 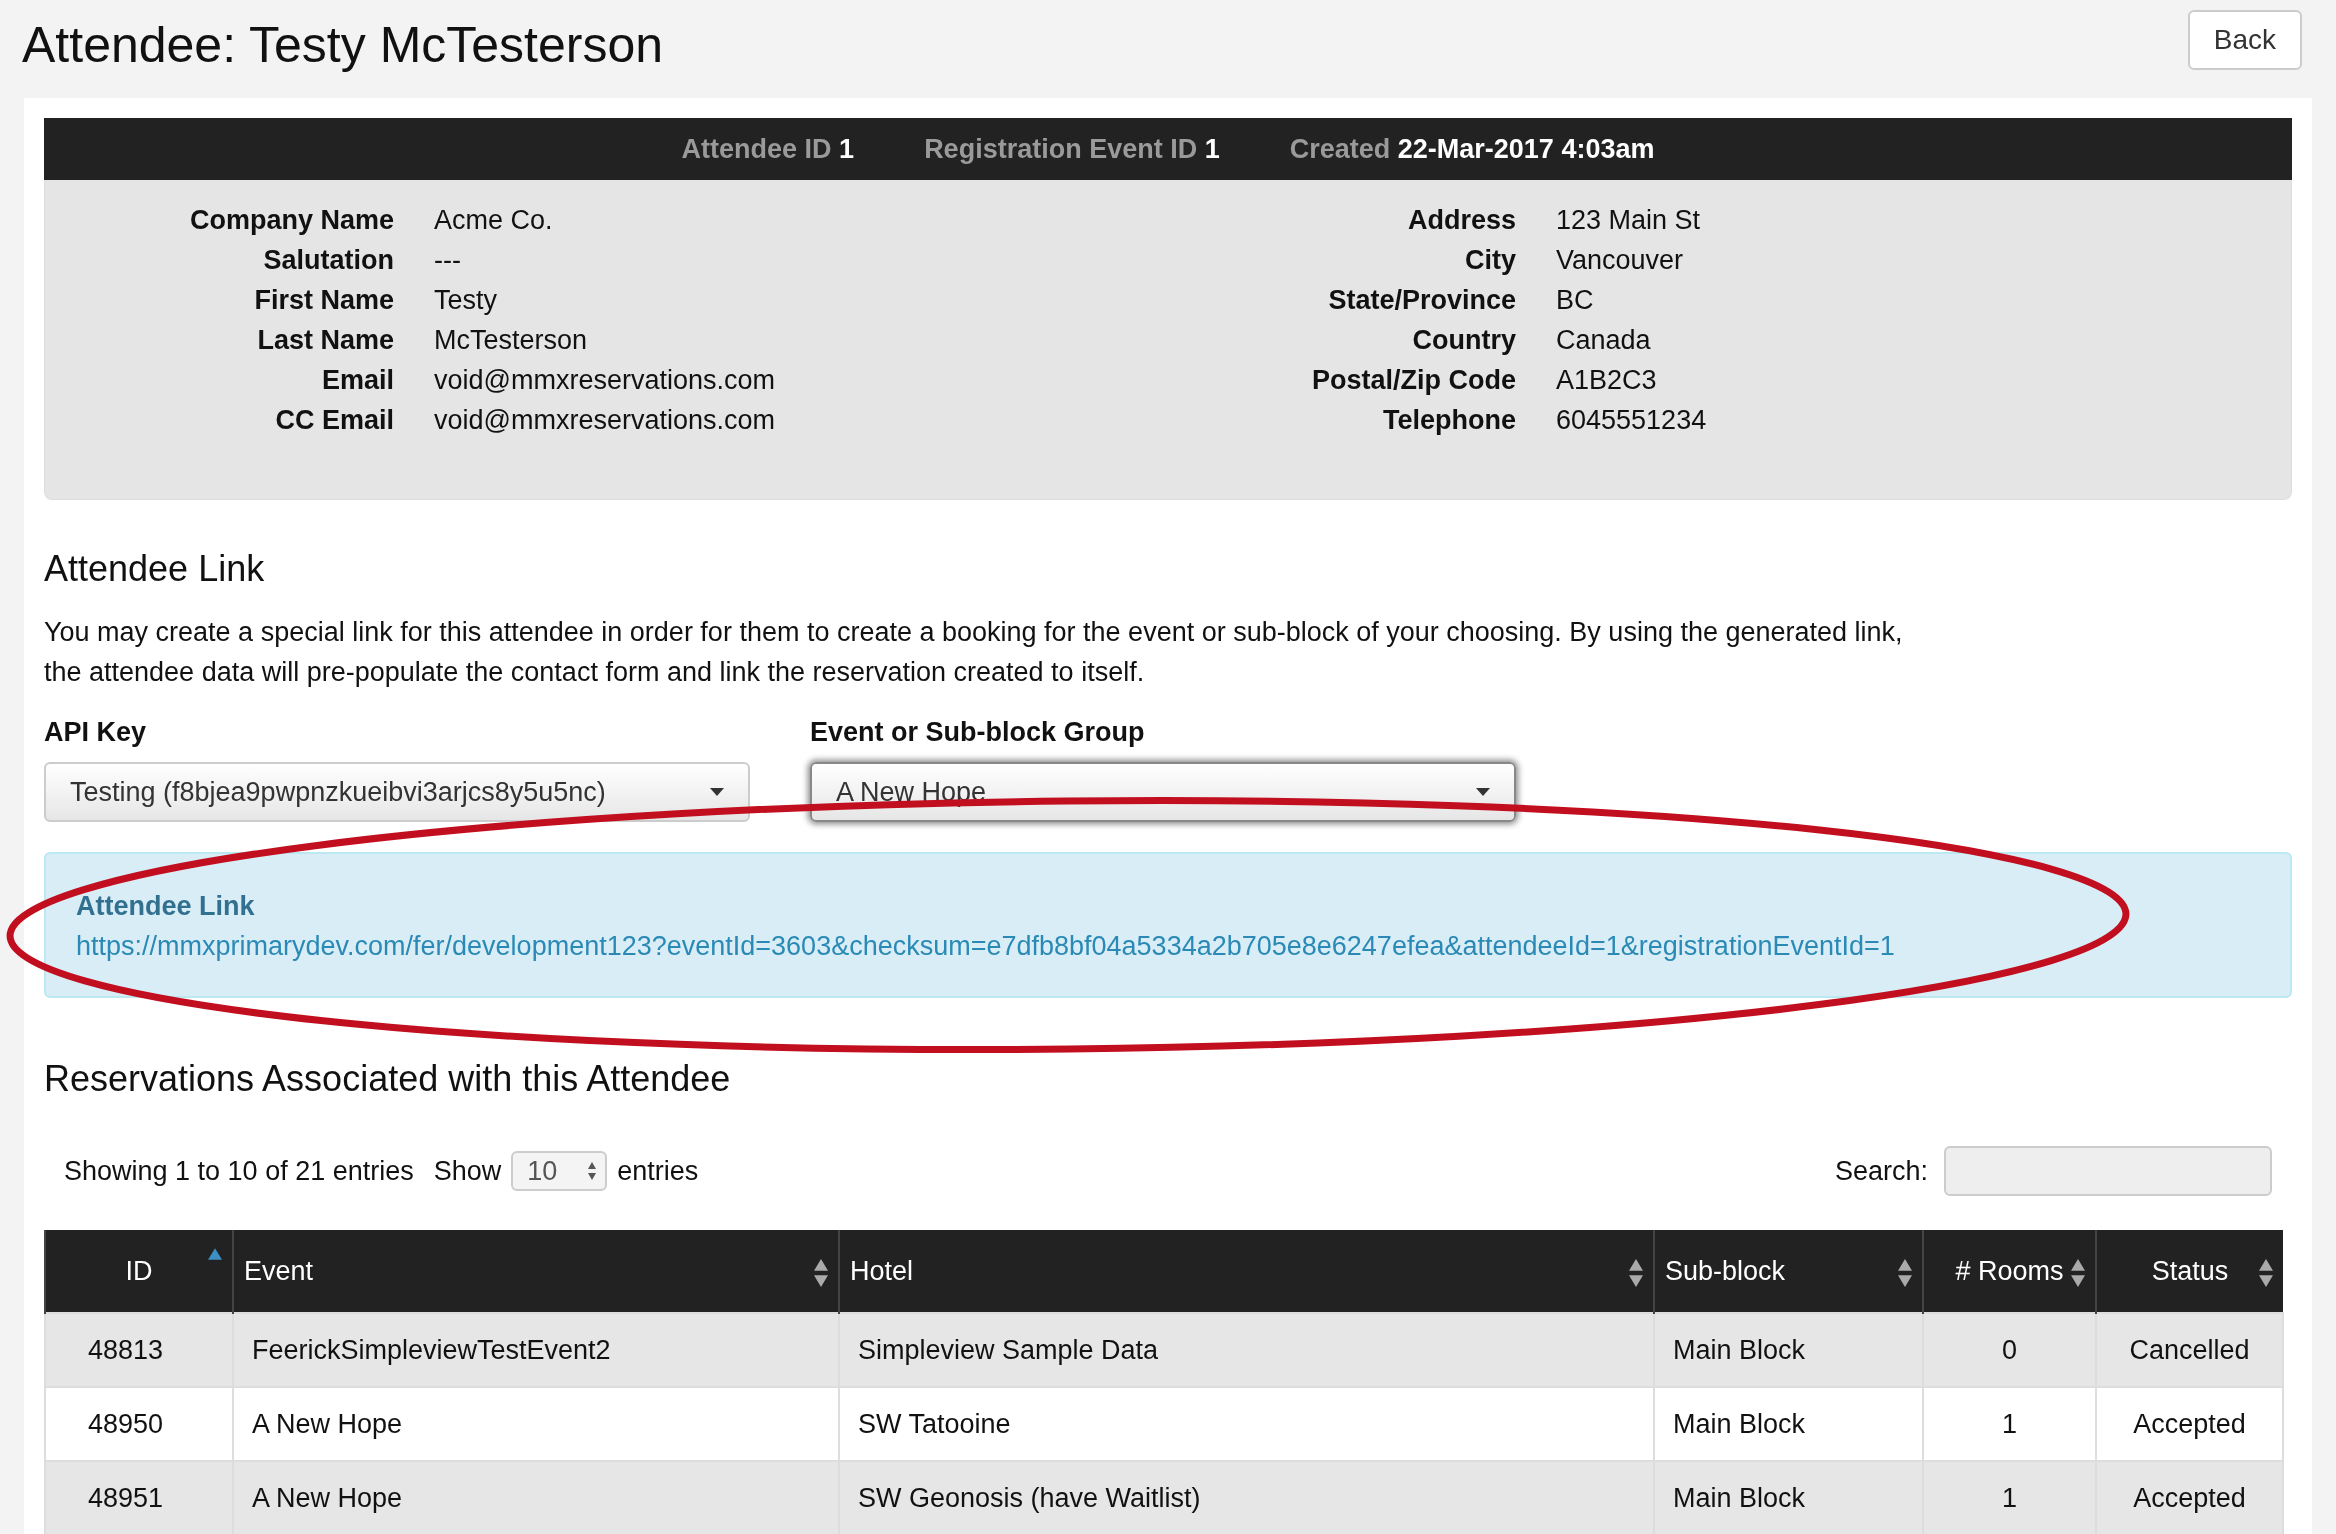 What do you see at coordinates (96, 732) in the screenshot?
I see `select-label: API Key` at bounding box center [96, 732].